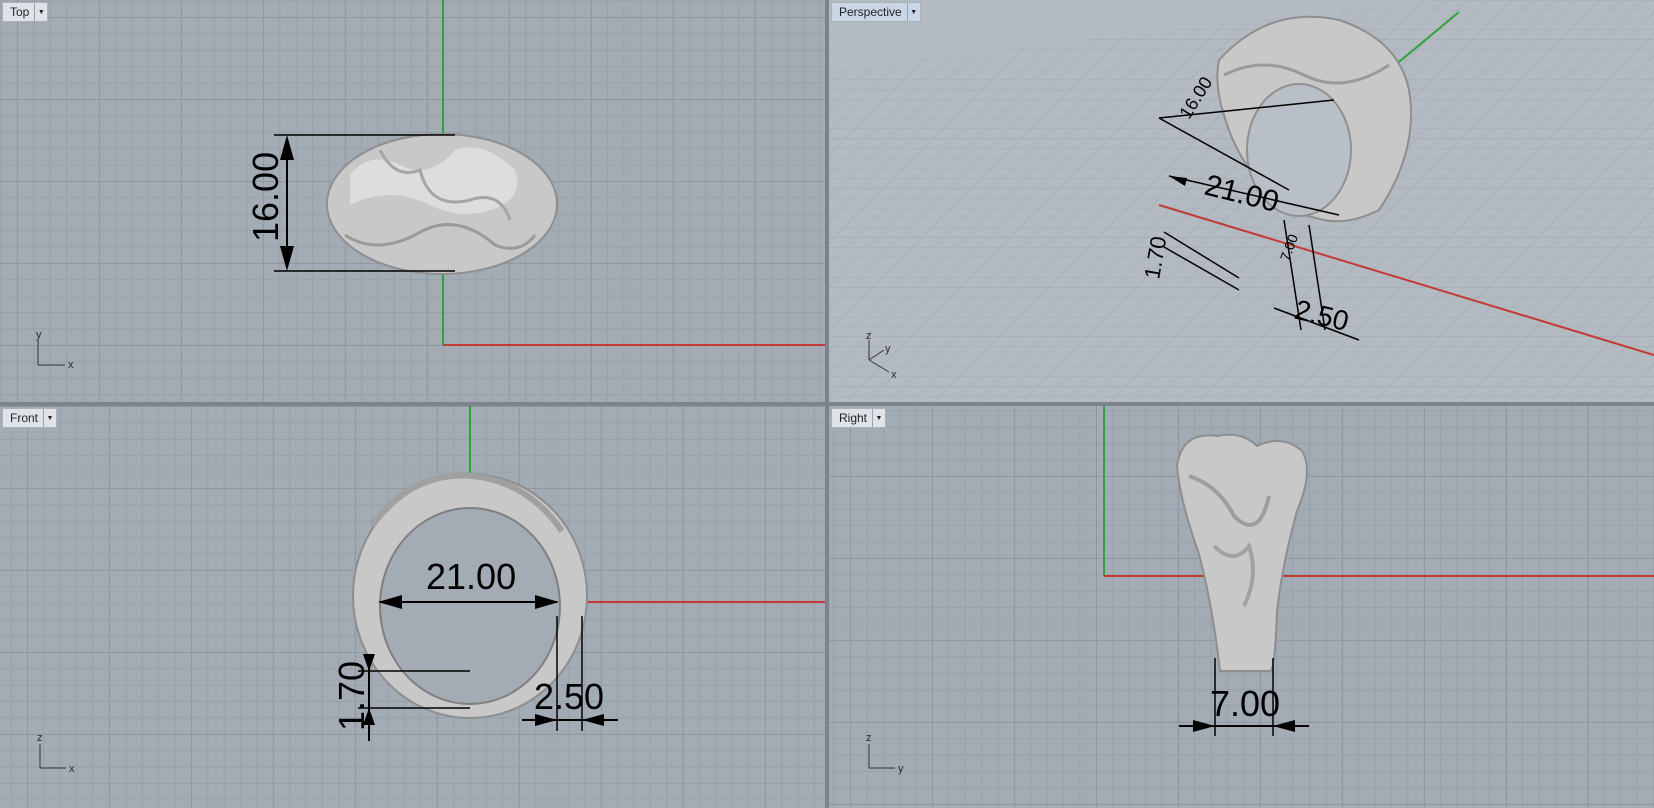 The width and height of the screenshot is (1654, 808). I want to click on ring-inner-hole, so click(470, 606).